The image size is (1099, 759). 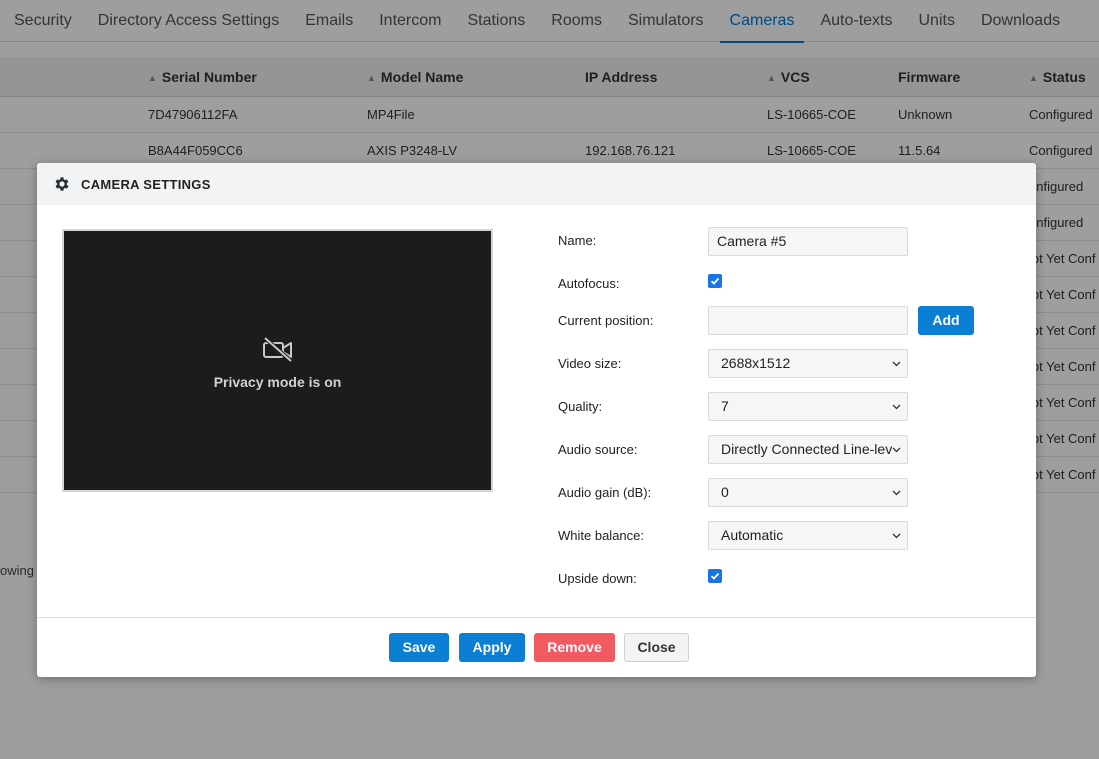 What do you see at coordinates (725, 406) in the screenshot?
I see `quality-value: 7` at bounding box center [725, 406].